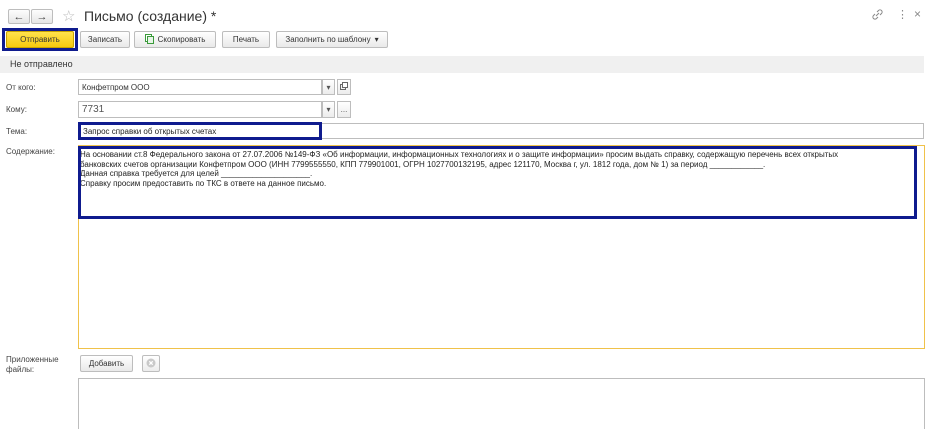 The height and width of the screenshot is (429, 934). I want to click on send-button-label: Отправить, so click(40, 39).